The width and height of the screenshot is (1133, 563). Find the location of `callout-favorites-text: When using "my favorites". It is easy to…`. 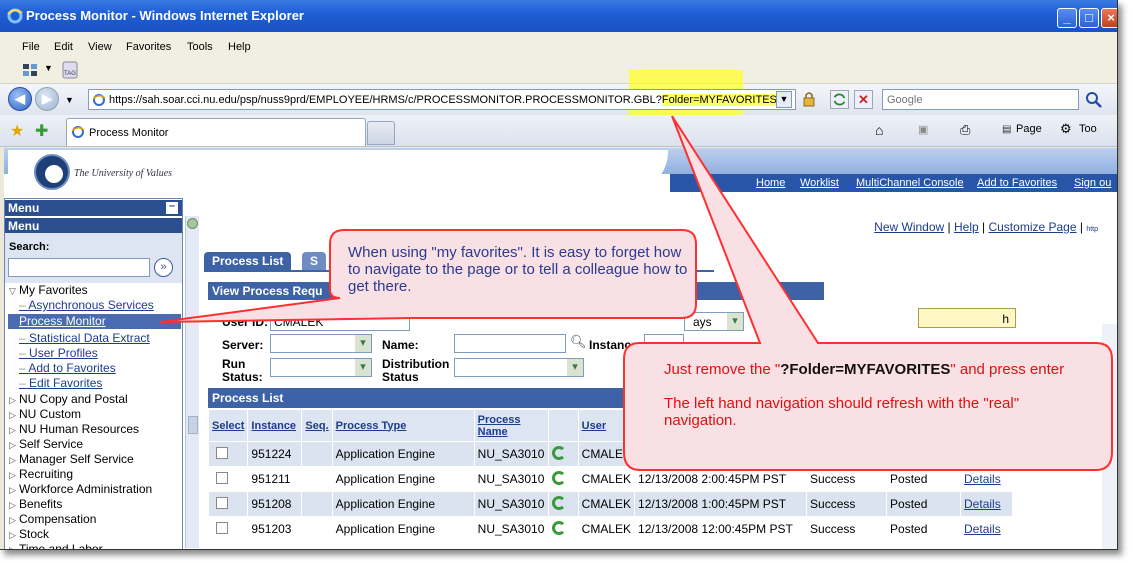

callout-favorites-text: When using "my favorites". It is easy to… is located at coordinates (518, 269).